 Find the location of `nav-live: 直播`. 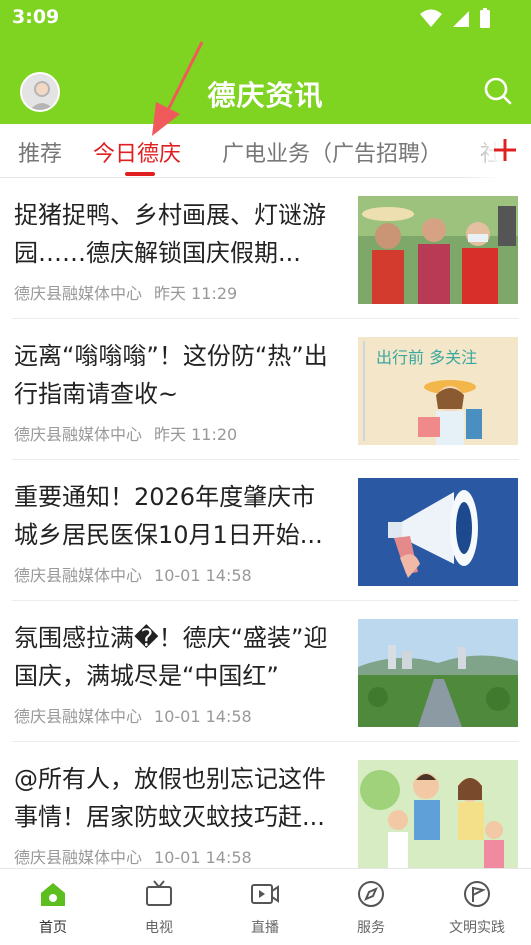

nav-live: 直播 is located at coordinates (265, 907).